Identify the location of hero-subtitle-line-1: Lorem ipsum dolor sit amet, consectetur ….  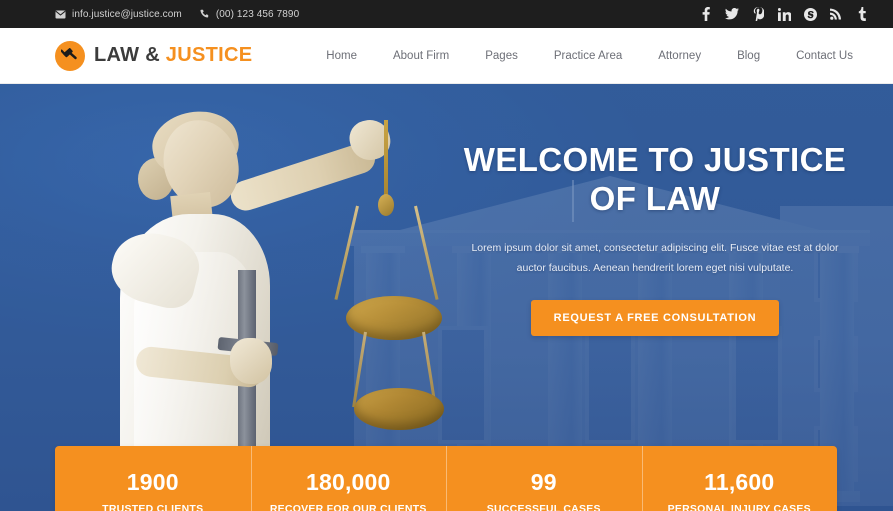
(655, 247).